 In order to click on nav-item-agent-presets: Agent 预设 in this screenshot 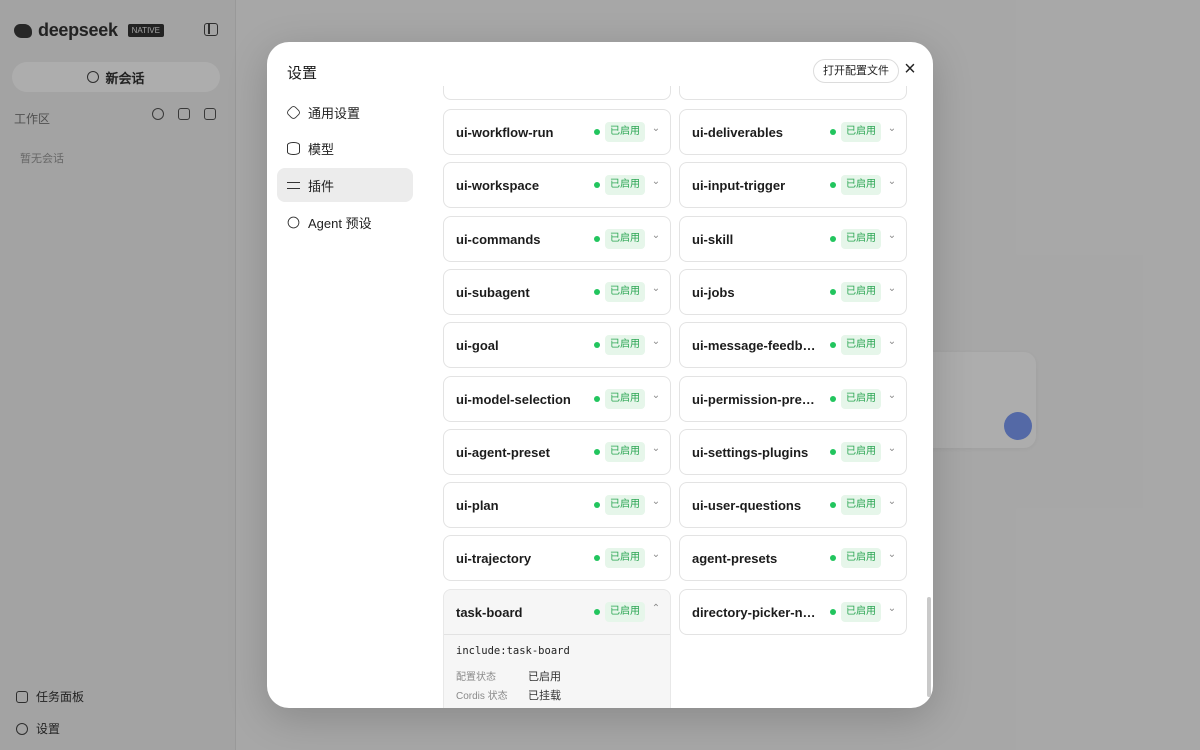, I will do `click(345, 222)`.